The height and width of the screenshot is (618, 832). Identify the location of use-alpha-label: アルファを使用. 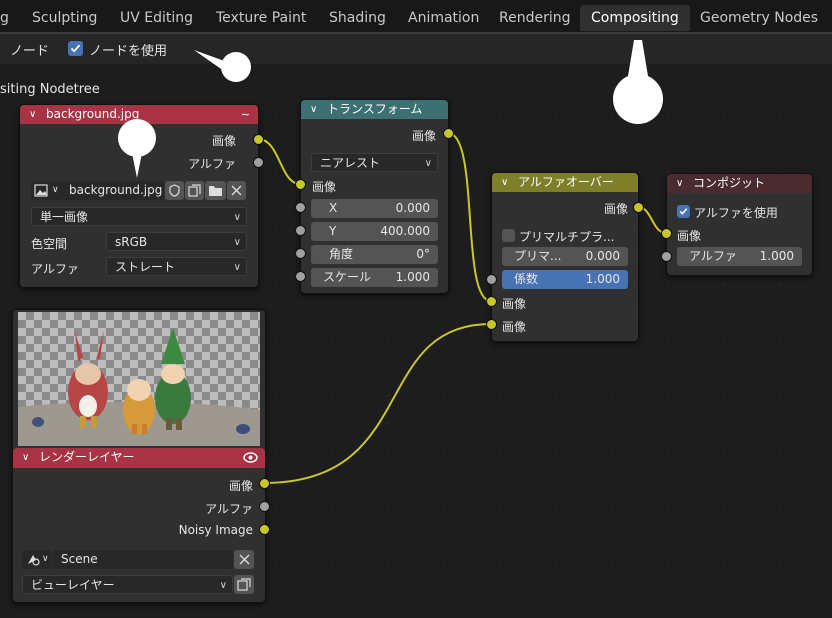
(736, 213).